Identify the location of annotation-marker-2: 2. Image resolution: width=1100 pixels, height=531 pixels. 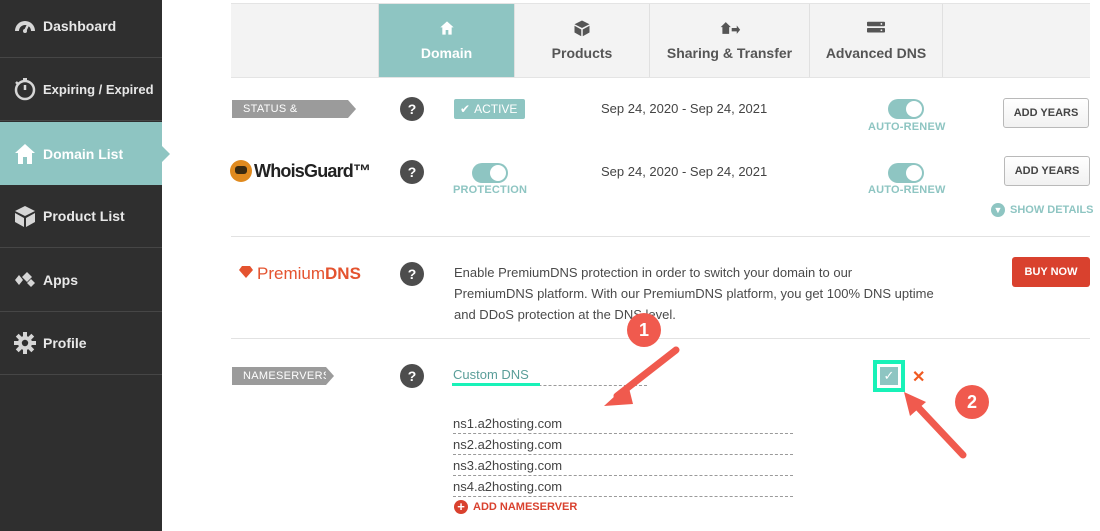
(972, 402).